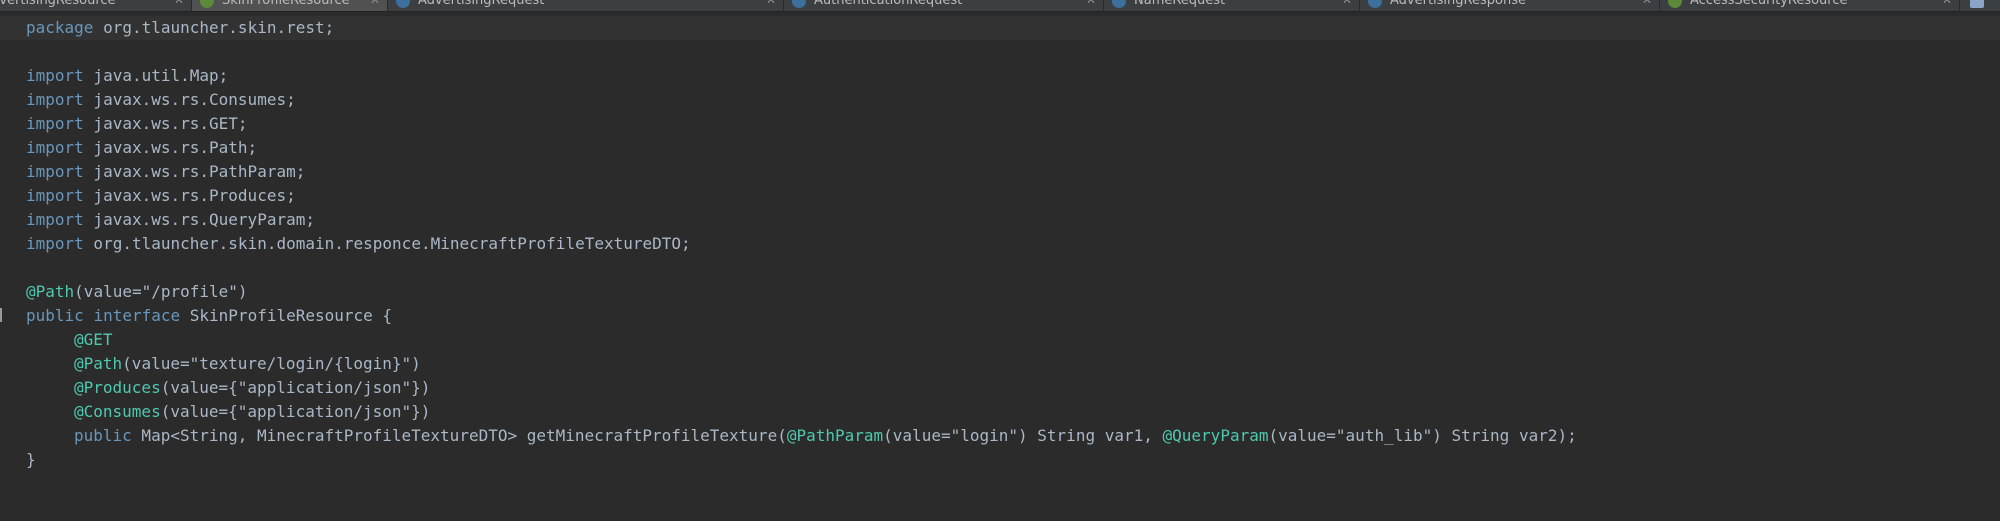  I want to click on code-line: public interface SkinProfileResource {, so click(209, 315).